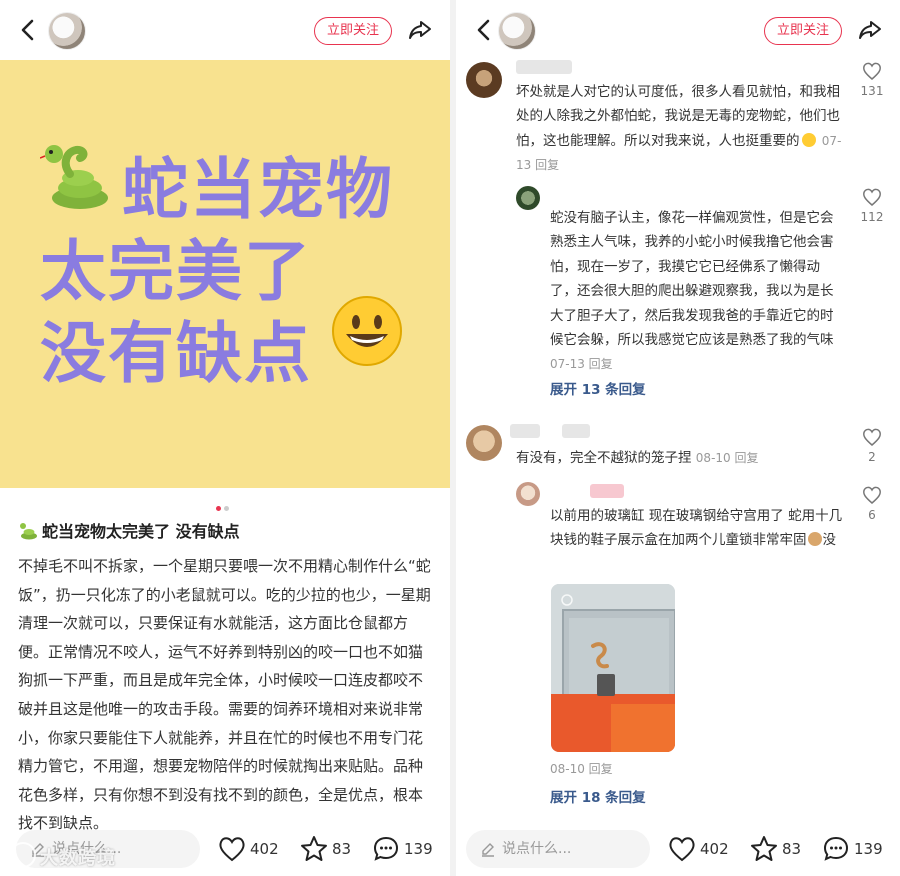 This screenshot has width=900, height=876. I want to click on terrarium-photo-image, so click(613, 668).